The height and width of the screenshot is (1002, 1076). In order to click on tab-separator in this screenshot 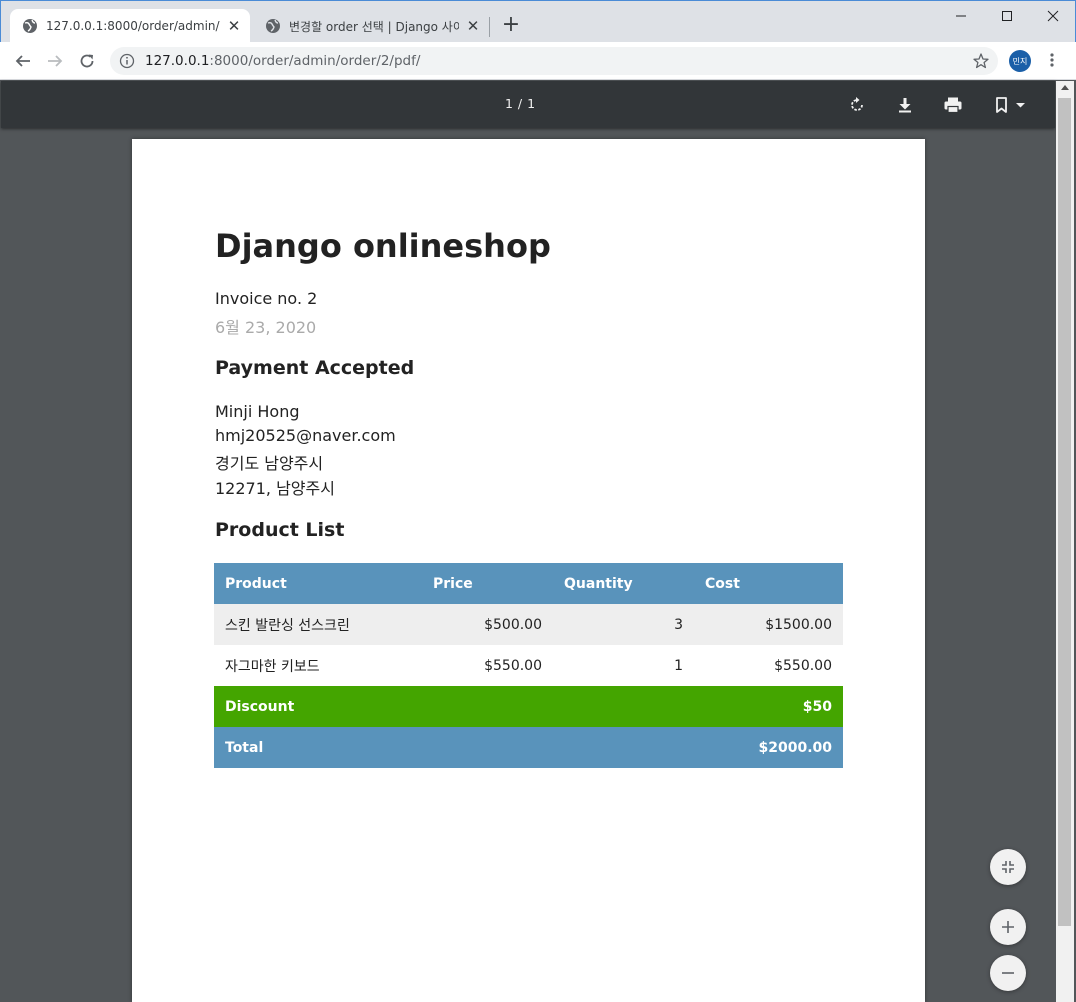, I will do `click(489, 27)`.